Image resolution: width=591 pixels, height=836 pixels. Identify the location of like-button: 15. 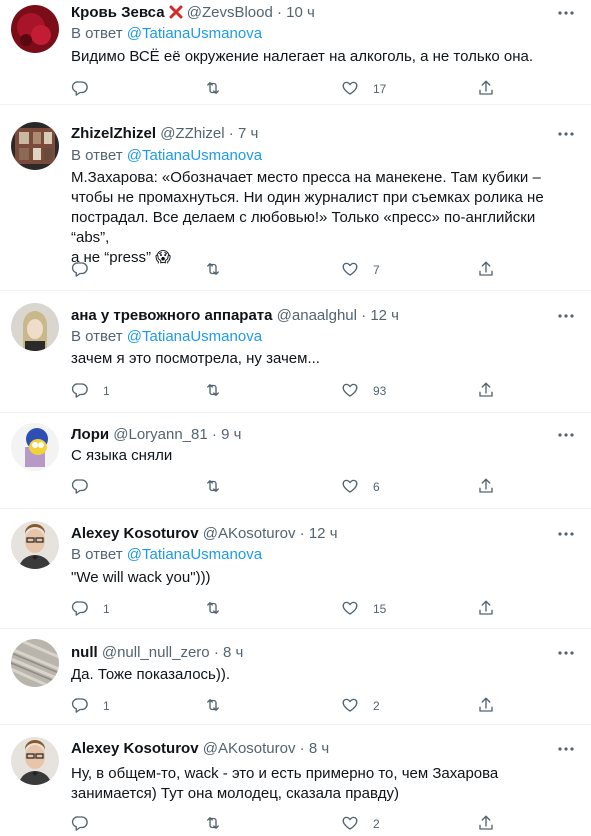
(363, 609).